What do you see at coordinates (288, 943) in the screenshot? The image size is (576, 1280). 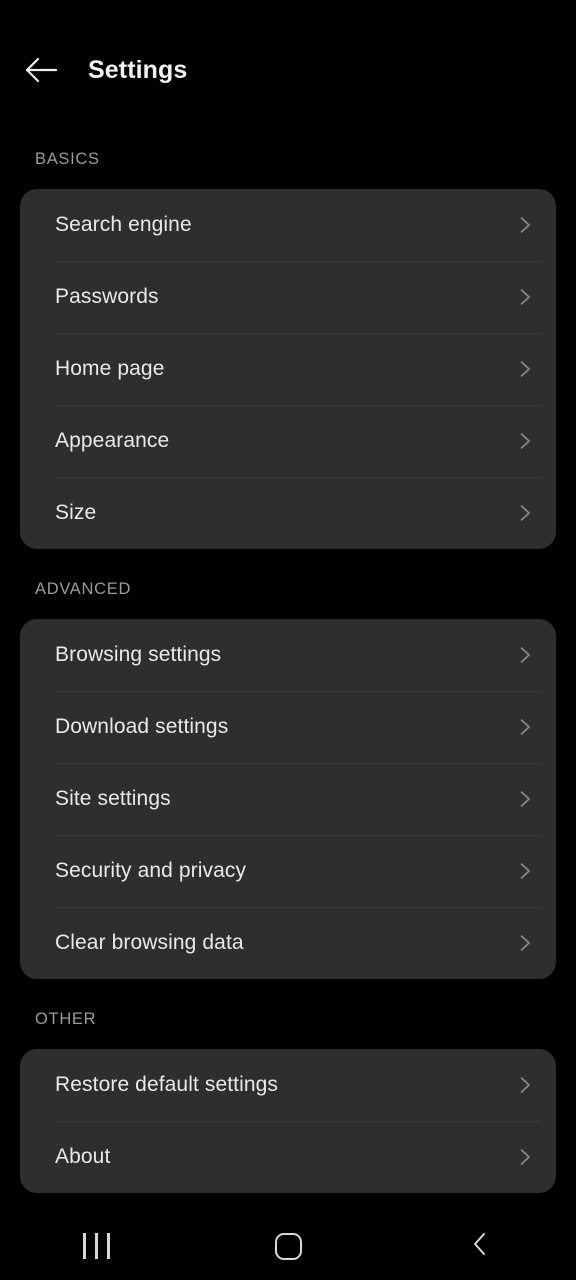 I see `settings-row-clear-browsing-data: Clear browsing data` at bounding box center [288, 943].